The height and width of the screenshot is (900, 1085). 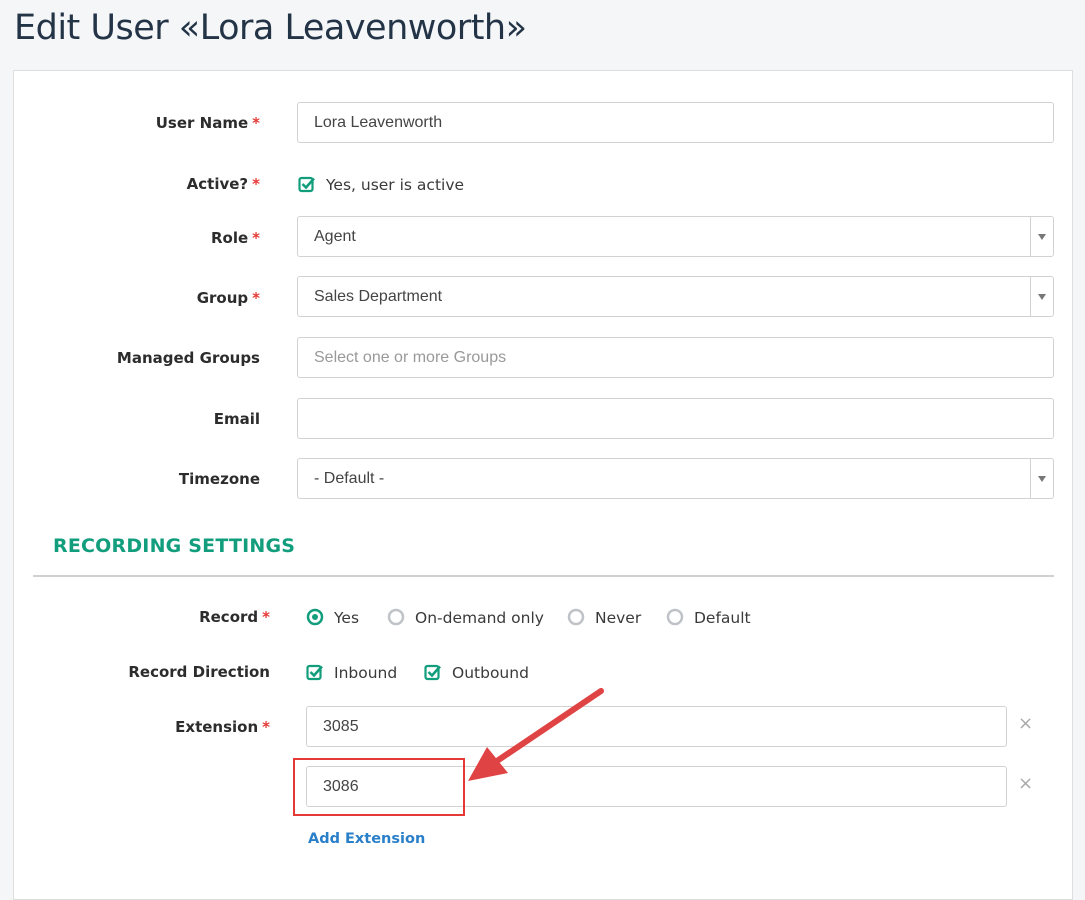 I want to click on record-direction-label: Record Direction, so click(x=199, y=672).